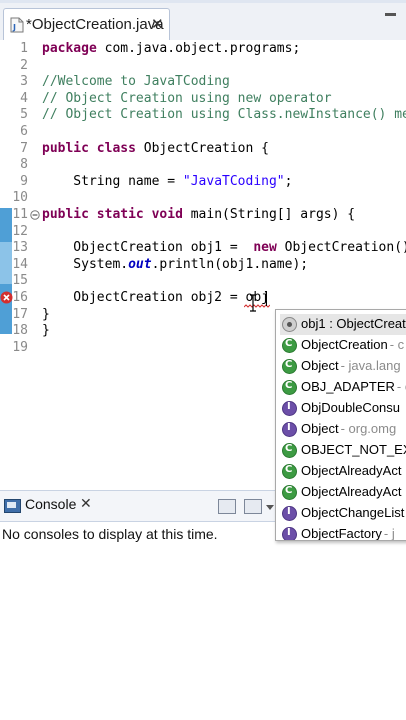 The image size is (406, 720). Describe the element at coordinates (348, 386) in the screenshot. I see `proposal-name: OBJ_ADAPTER` at that location.